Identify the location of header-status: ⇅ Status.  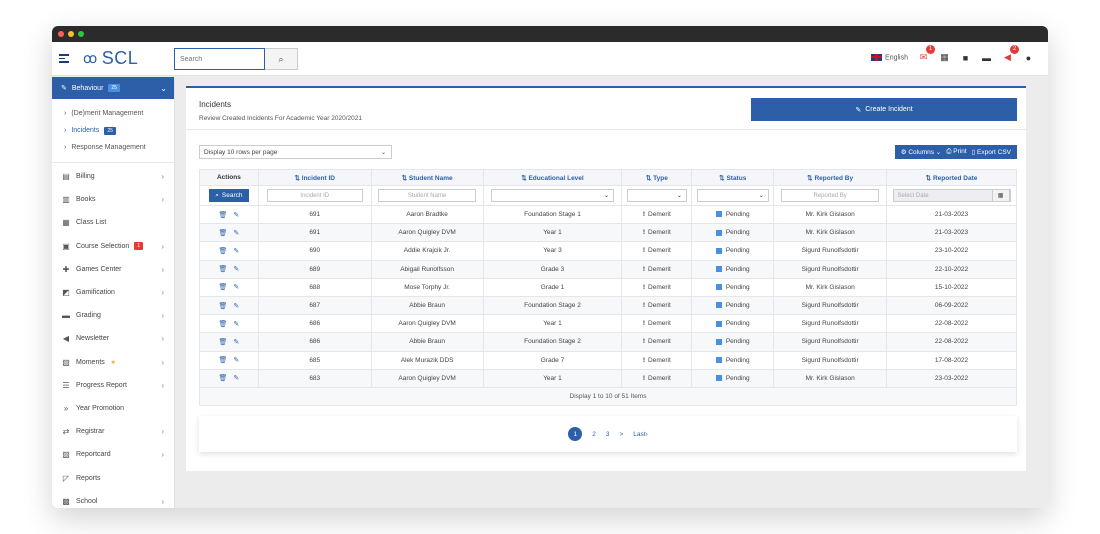
(733, 177).